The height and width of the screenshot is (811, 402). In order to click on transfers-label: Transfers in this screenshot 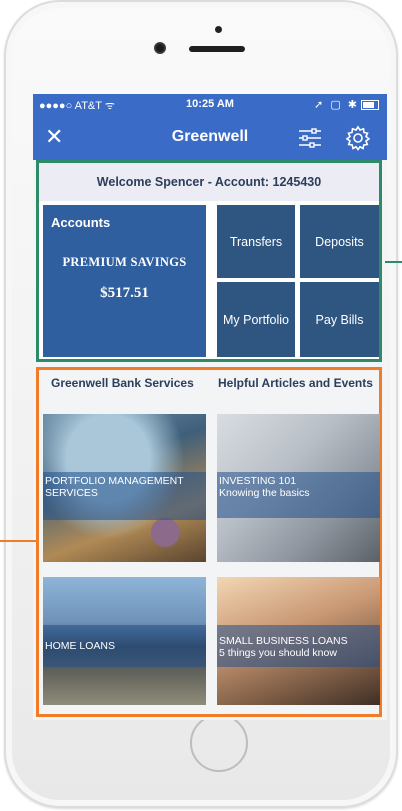, I will do `click(256, 241)`.